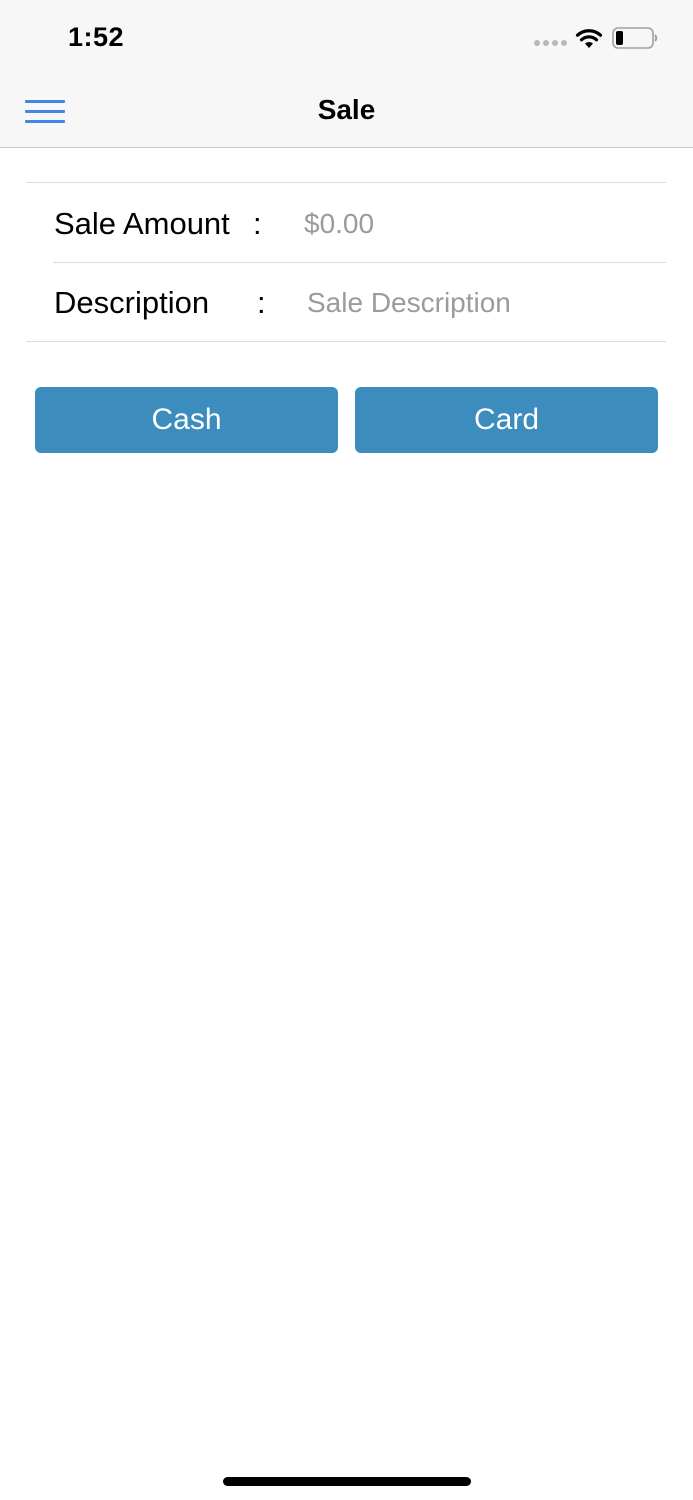 The width and height of the screenshot is (693, 1500). What do you see at coordinates (589, 38) in the screenshot?
I see `wifi-icon` at bounding box center [589, 38].